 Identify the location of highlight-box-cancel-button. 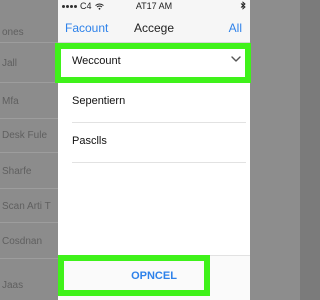
(134, 275).